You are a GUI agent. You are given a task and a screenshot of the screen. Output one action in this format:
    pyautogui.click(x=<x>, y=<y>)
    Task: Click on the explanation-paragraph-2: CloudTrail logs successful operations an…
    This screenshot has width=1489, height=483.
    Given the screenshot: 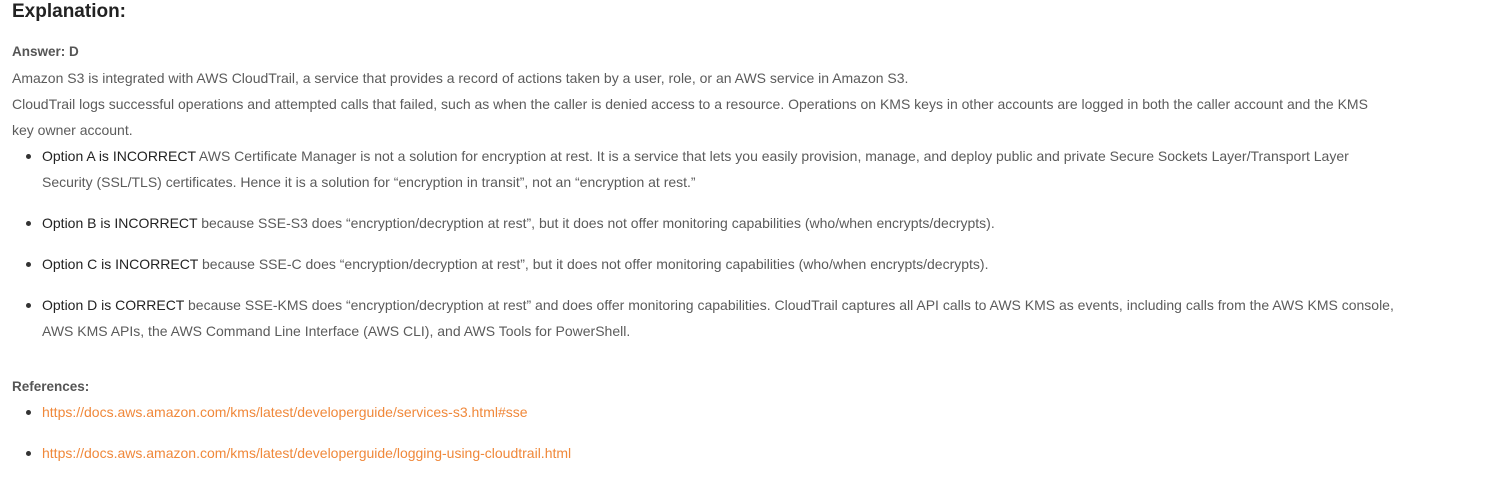 What is the action you would take?
    pyautogui.click(x=690, y=117)
    